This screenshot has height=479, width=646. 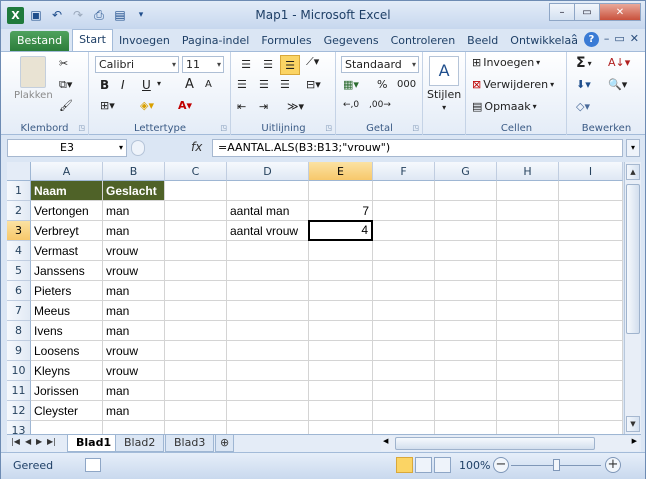 I want to click on cell-h9, so click(x=528, y=351).